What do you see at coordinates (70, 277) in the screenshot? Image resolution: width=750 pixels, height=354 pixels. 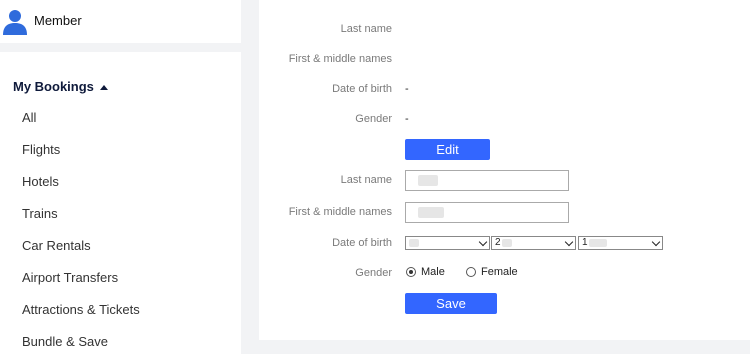 I see `nav-item-airport-transfers: Airport Transfers` at bounding box center [70, 277].